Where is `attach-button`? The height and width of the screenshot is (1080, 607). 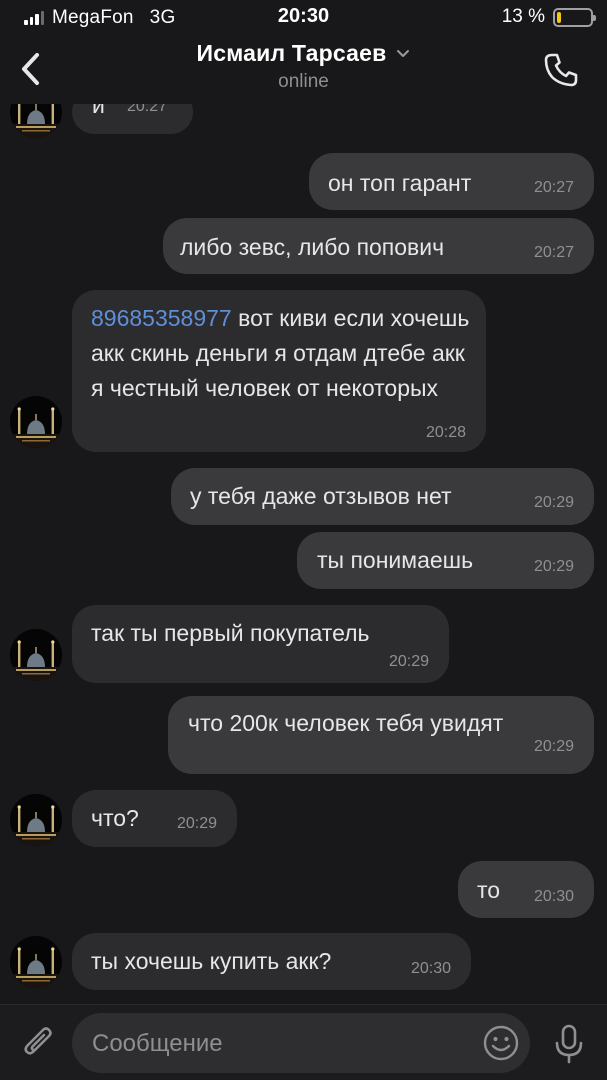 attach-button is located at coordinates (38, 1042).